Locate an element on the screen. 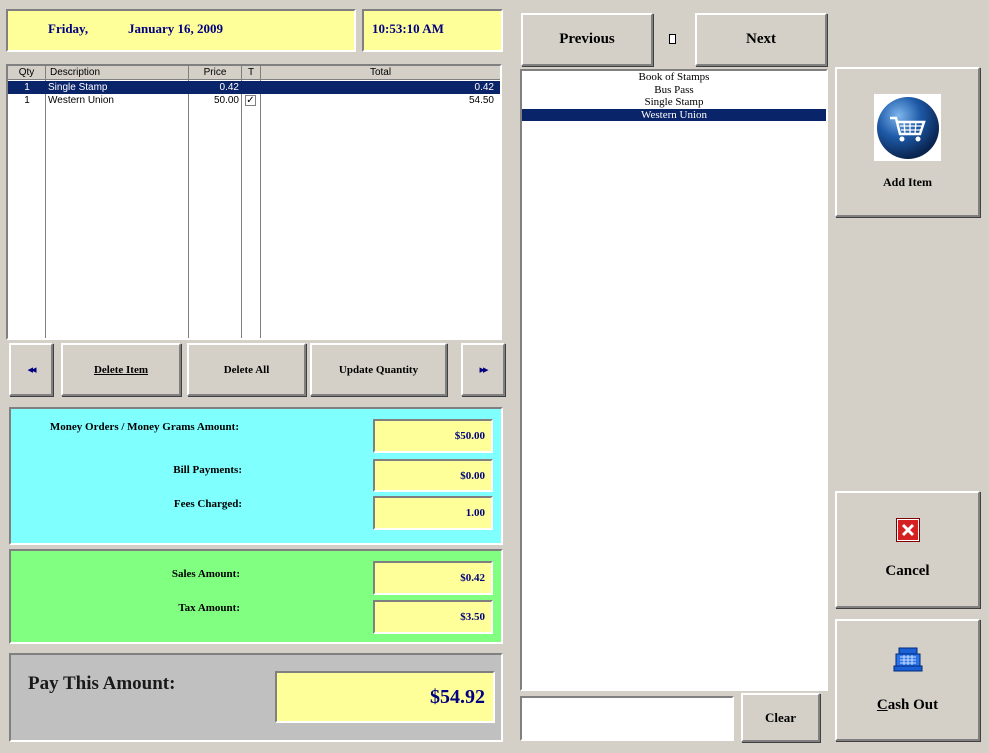  list-item: Single Stamp is located at coordinates (674, 102).